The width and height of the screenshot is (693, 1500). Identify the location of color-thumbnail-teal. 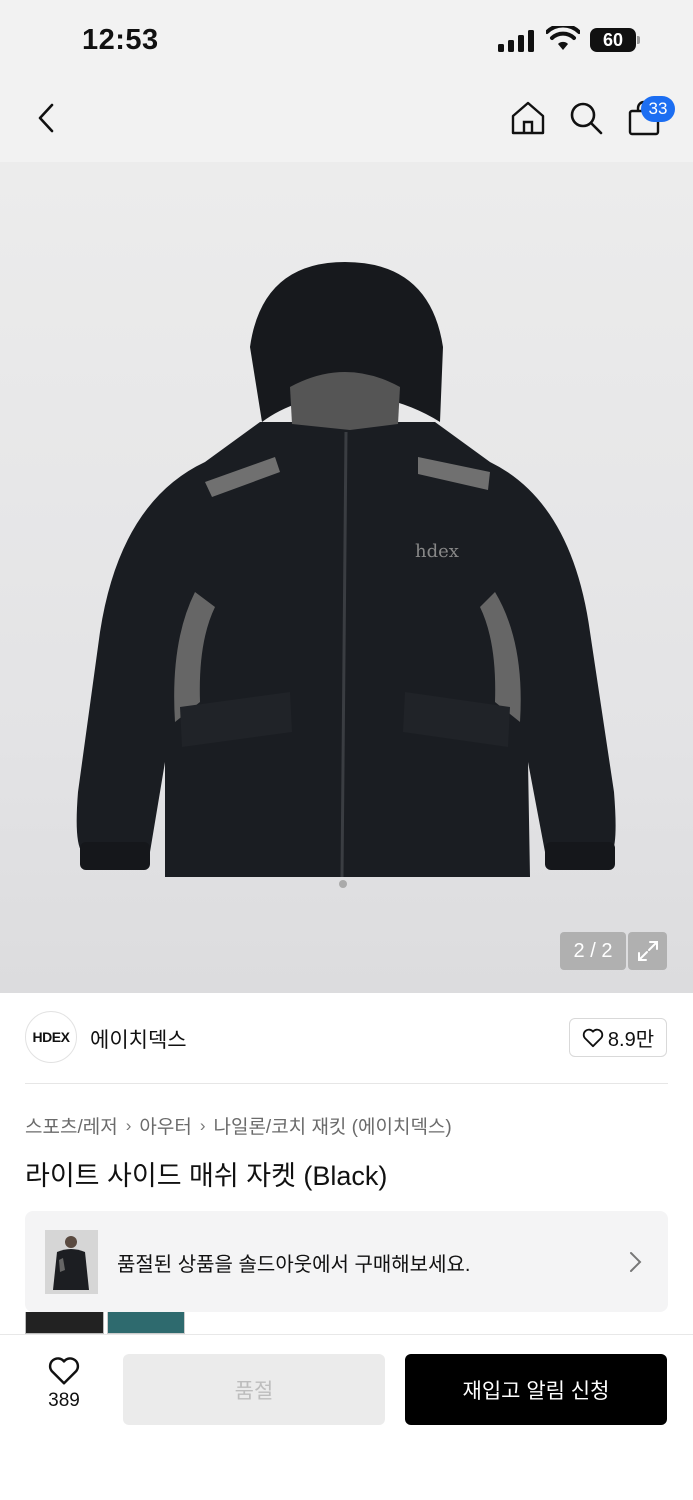
(146, 1323).